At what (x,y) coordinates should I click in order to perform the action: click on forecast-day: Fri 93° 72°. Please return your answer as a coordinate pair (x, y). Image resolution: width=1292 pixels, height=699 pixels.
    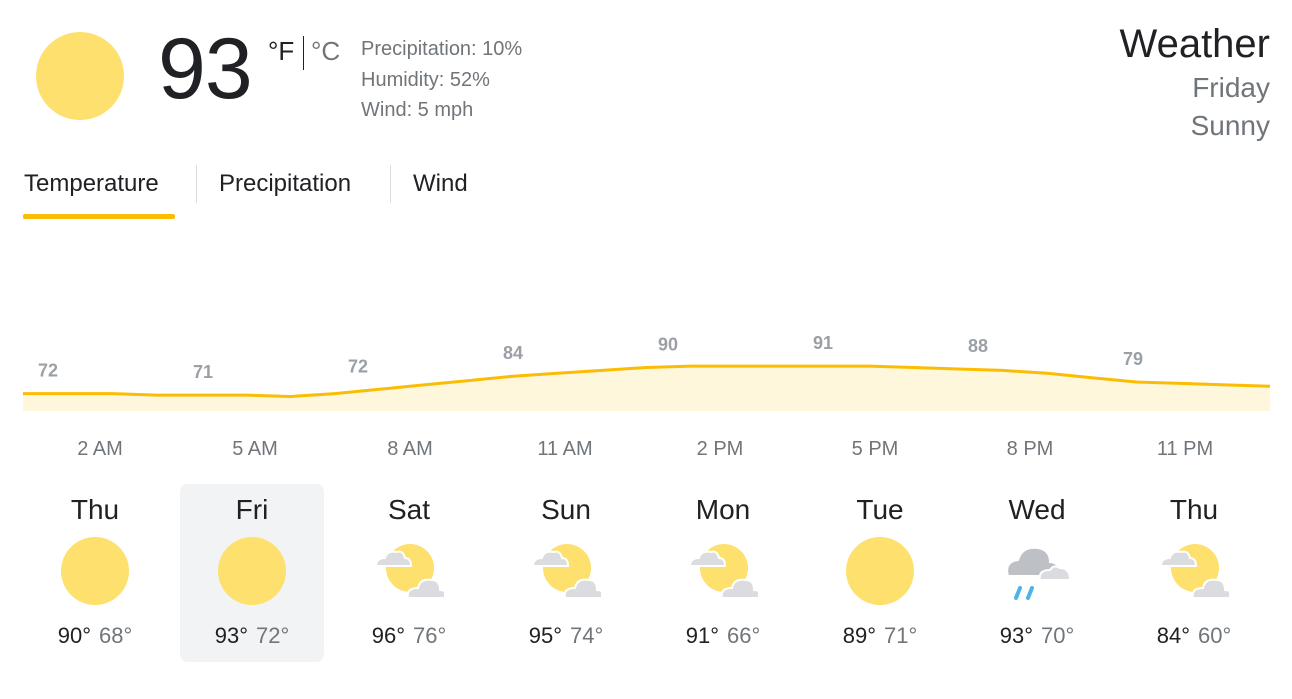
    Looking at the image, I should click on (252, 573).